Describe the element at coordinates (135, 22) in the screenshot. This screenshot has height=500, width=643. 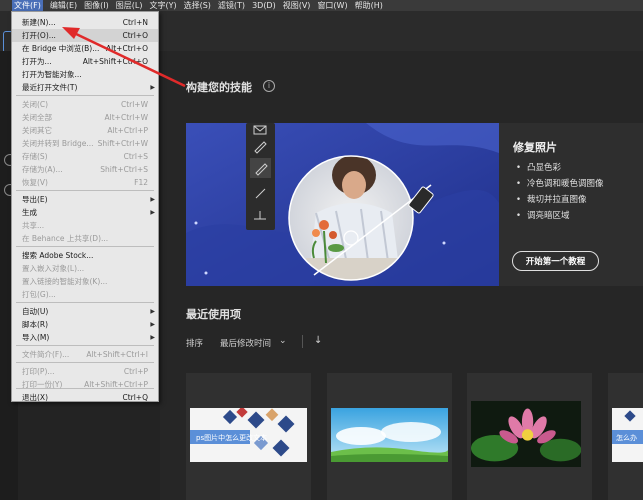
I see `menu-item-shortcut: Ctrl+N` at that location.